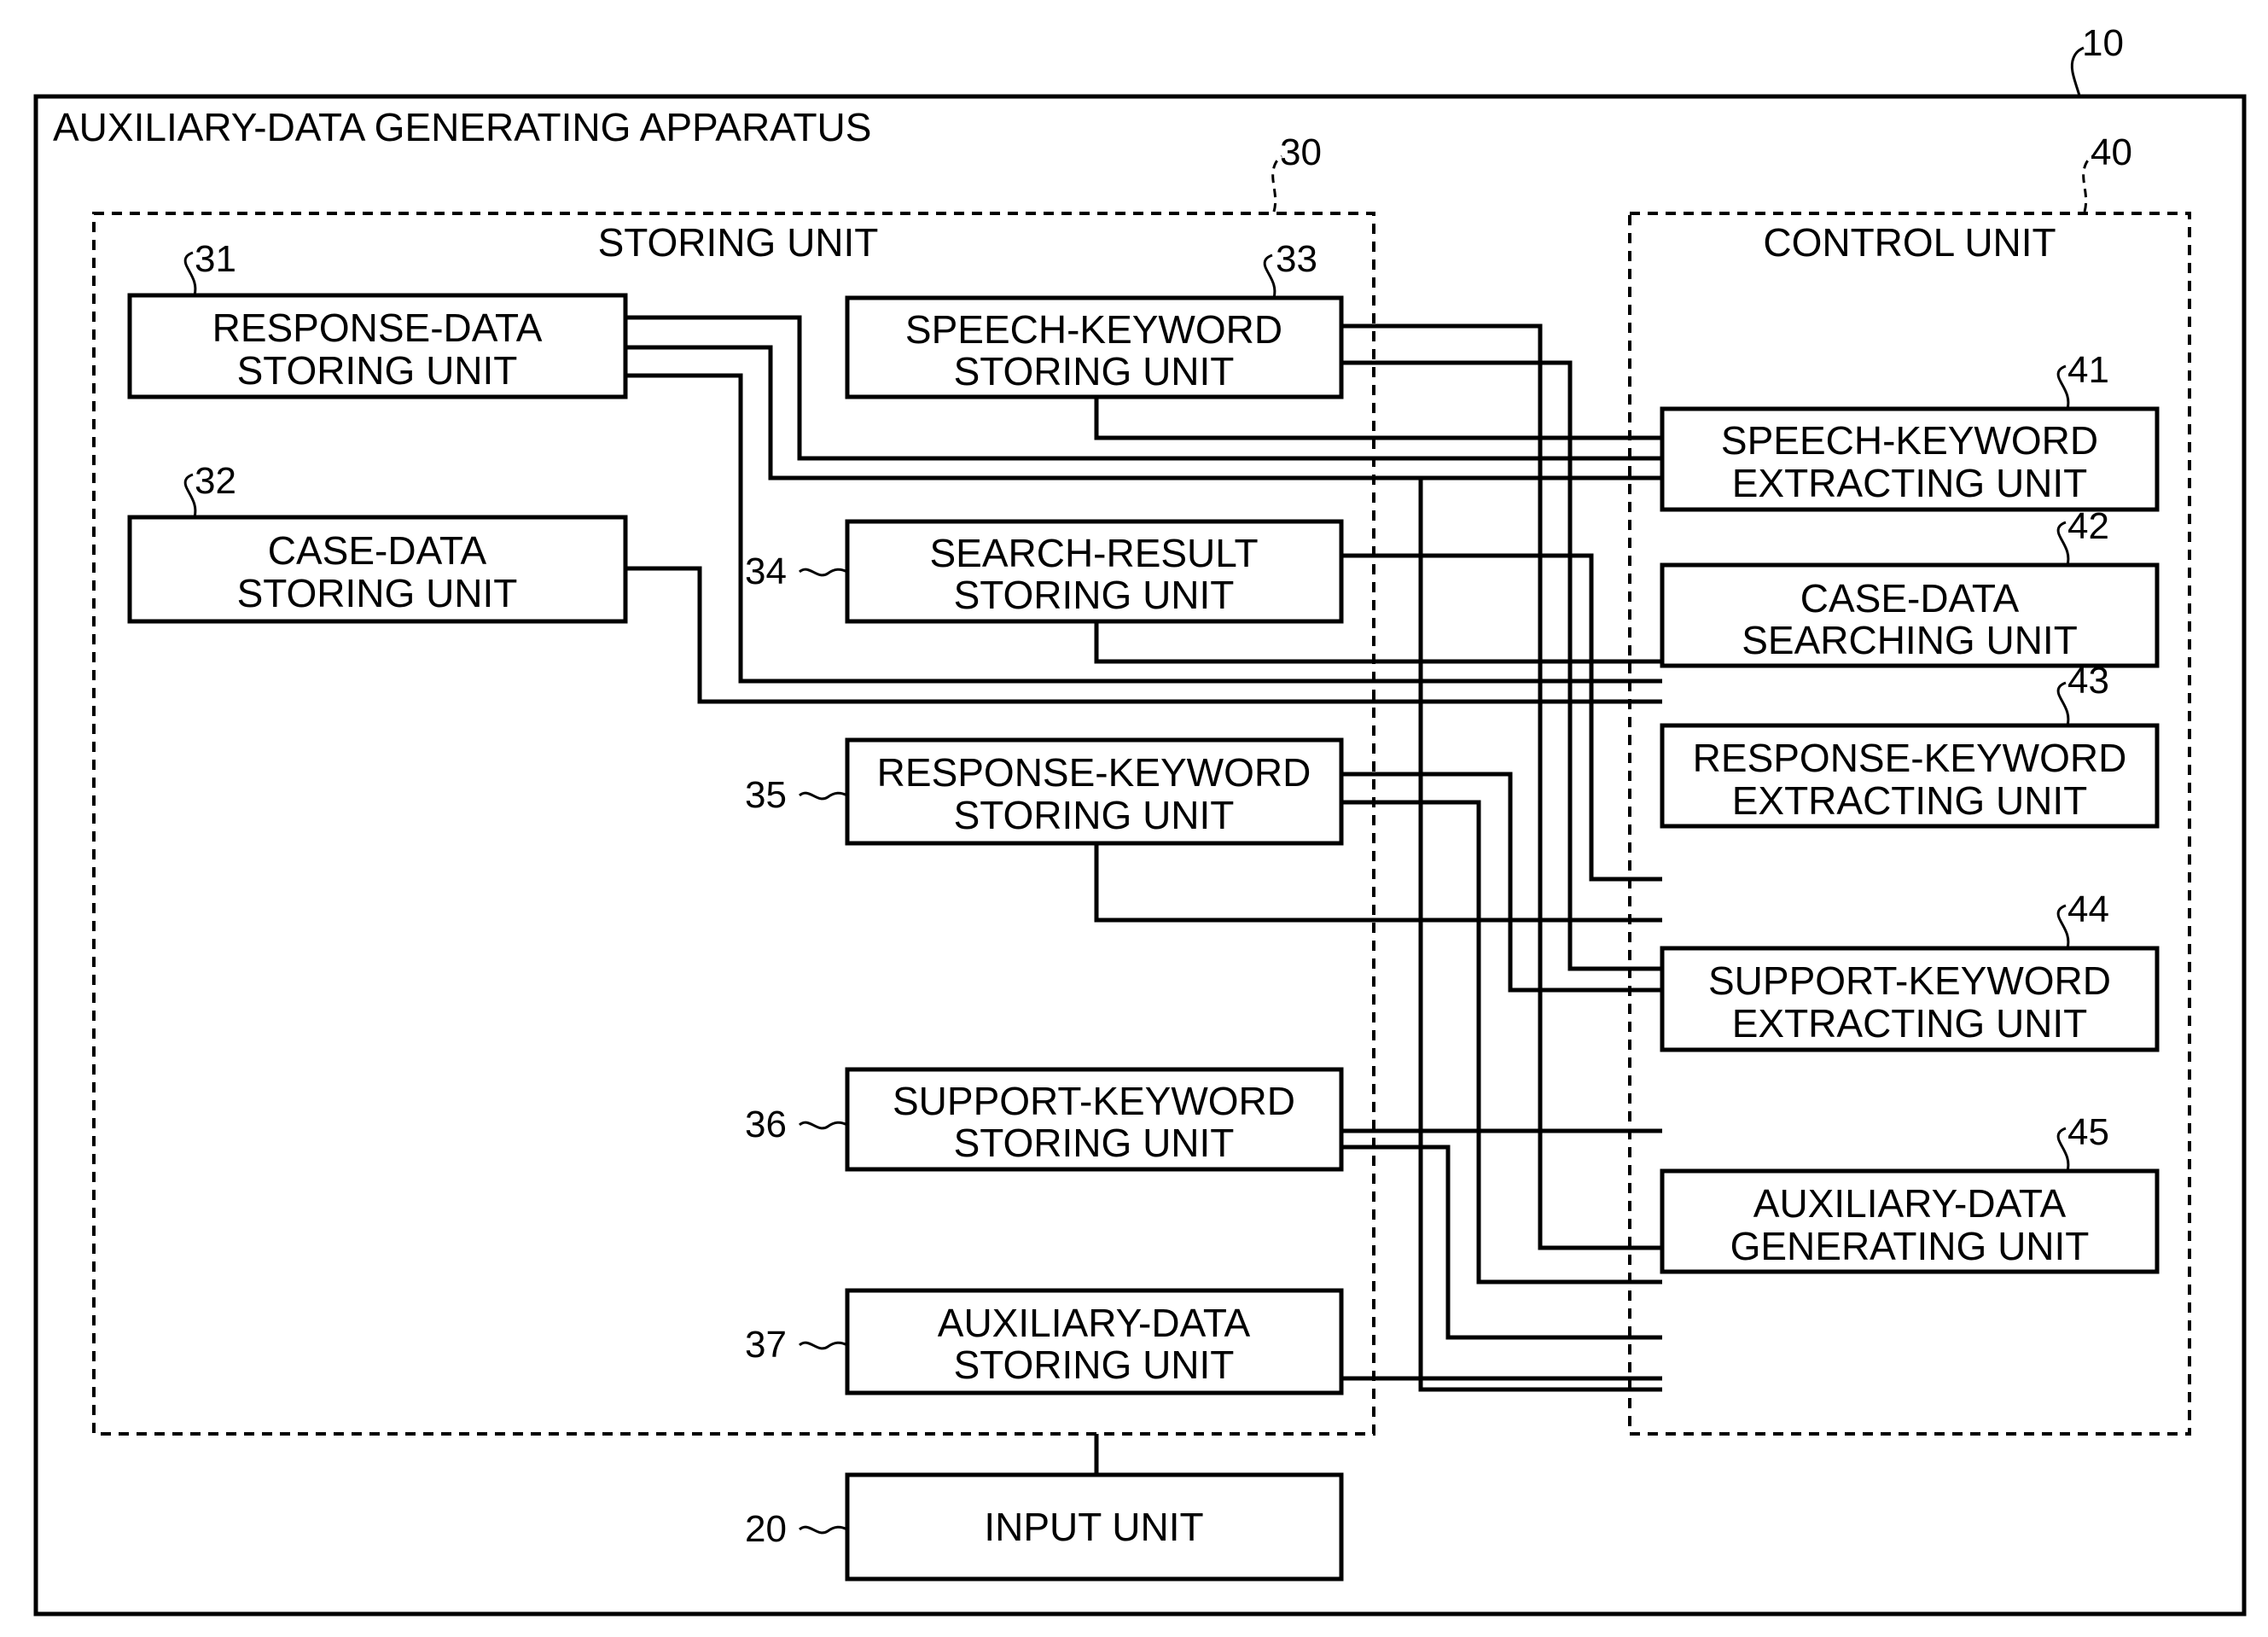 The width and height of the screenshot is (2268, 1637). I want to click on block-34-line1: SEARCH-RESULT, so click(1093, 553).